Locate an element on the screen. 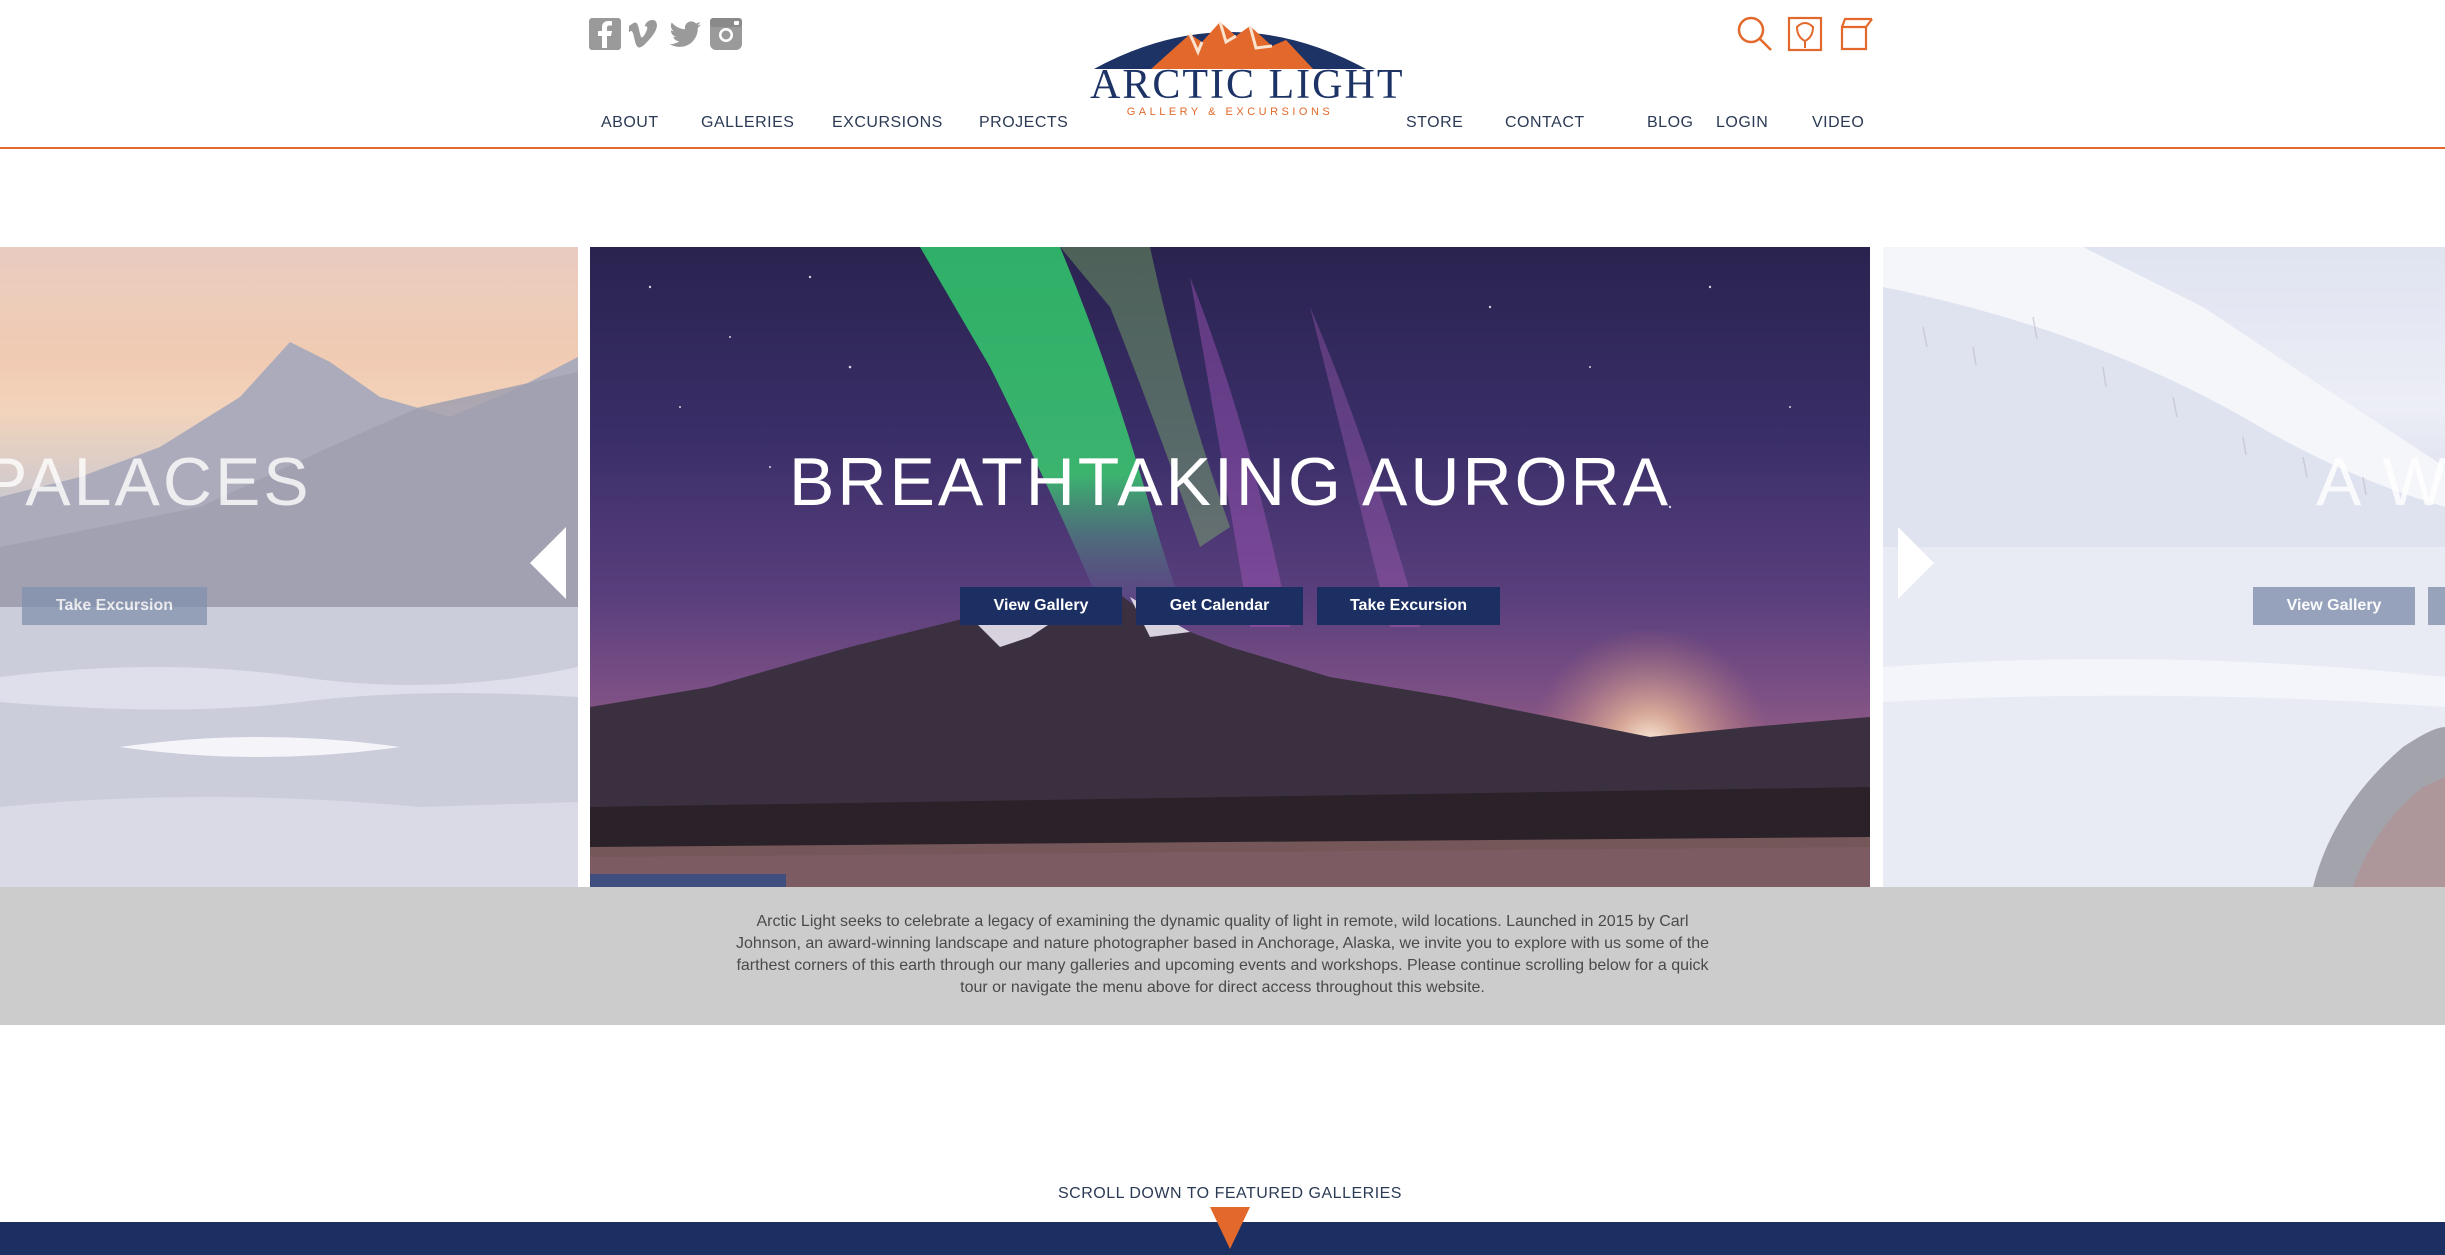 The image size is (2445, 1255). vimeo-icon is located at coordinates (644, 34).